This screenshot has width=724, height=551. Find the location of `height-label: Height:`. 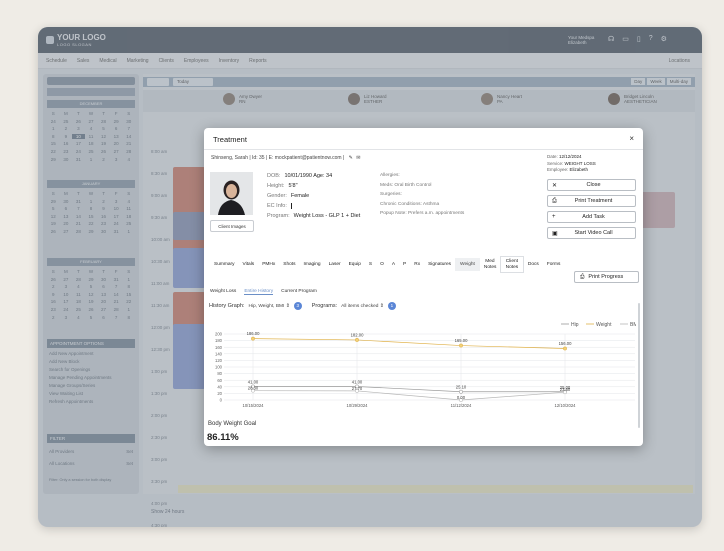

height-label: Height: is located at coordinates (276, 186).